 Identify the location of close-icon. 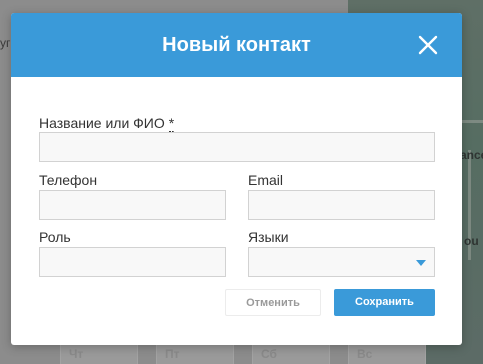
(428, 45).